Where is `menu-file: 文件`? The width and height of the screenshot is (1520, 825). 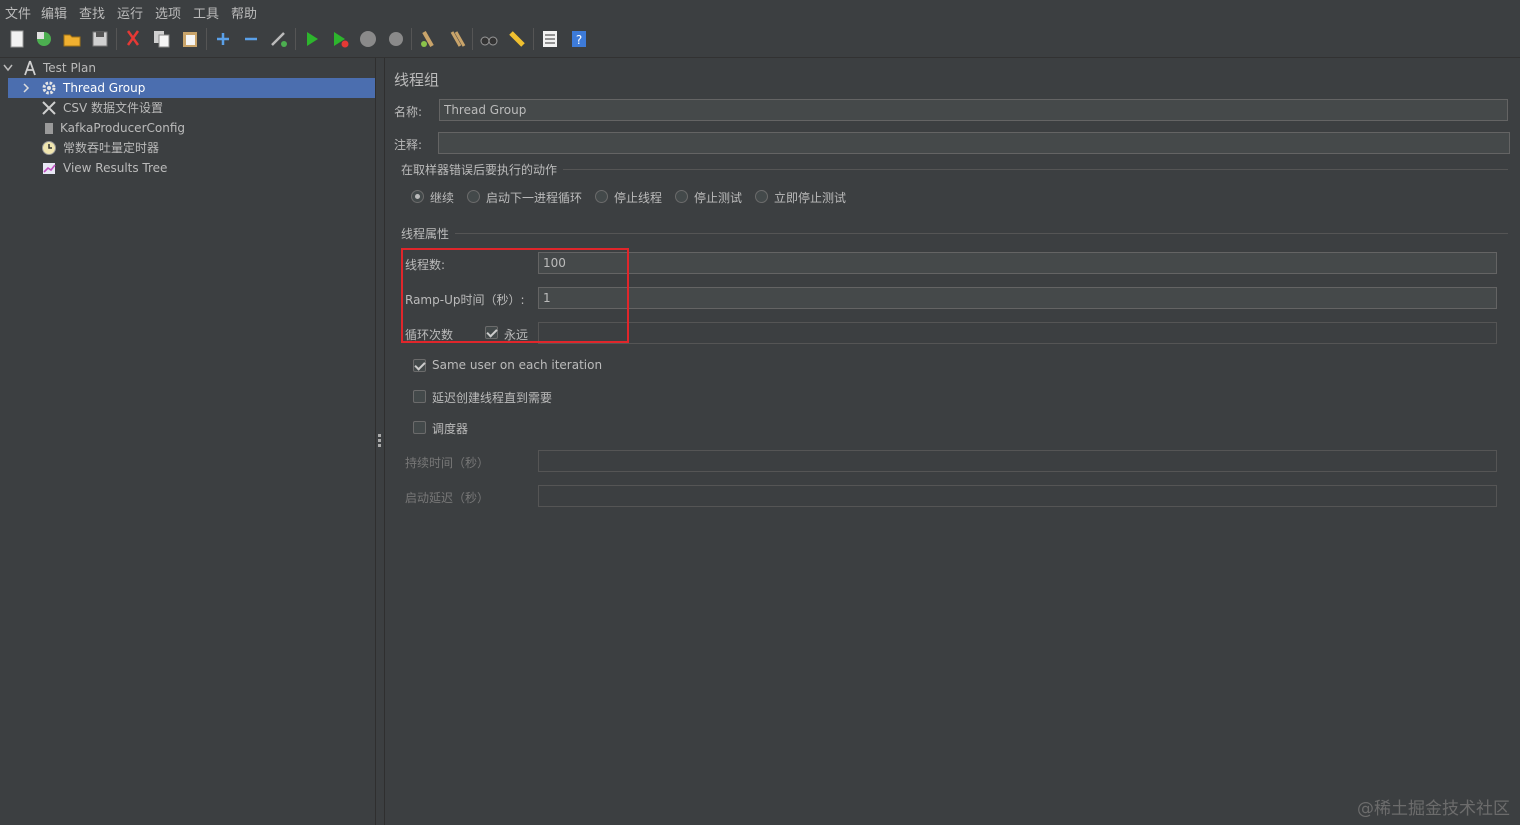 menu-file: 文件 is located at coordinates (18, 12).